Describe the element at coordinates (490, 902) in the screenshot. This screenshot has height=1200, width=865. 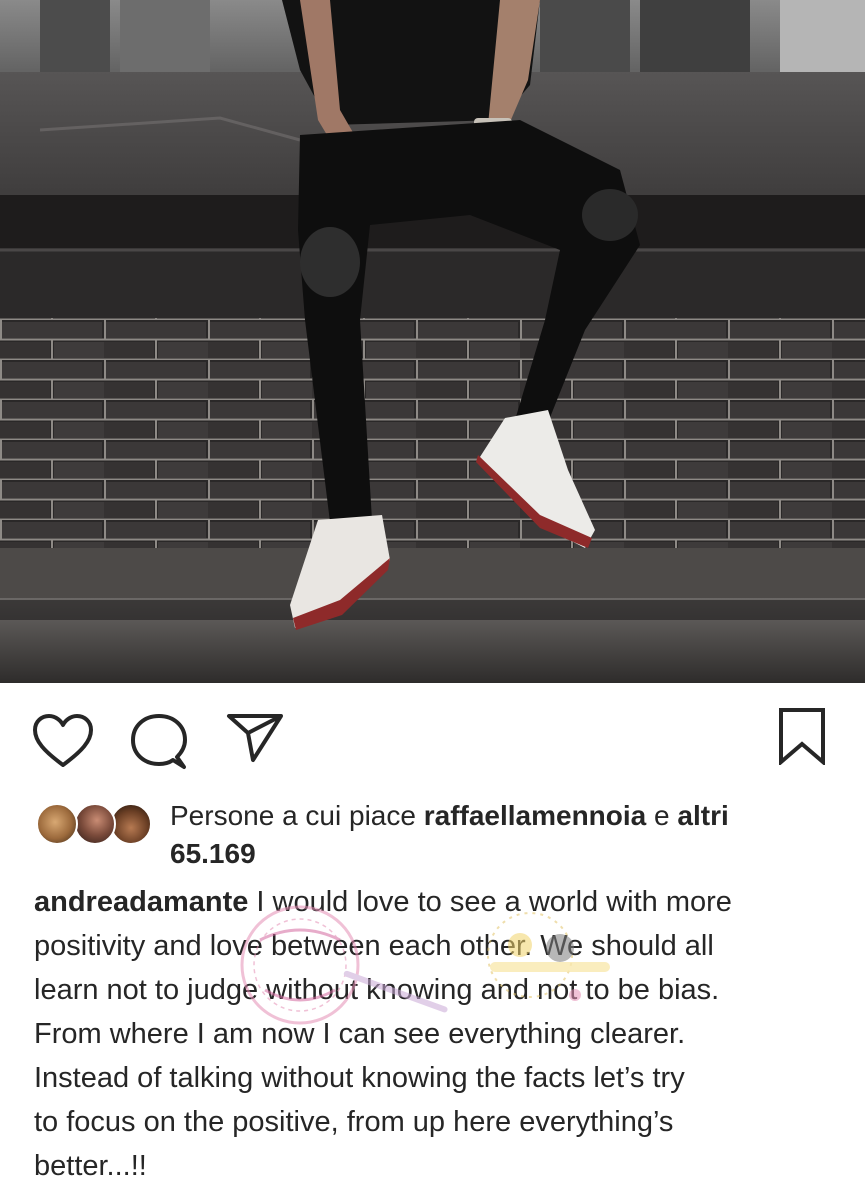
I see `caption-text: I would love to see a world with more` at that location.